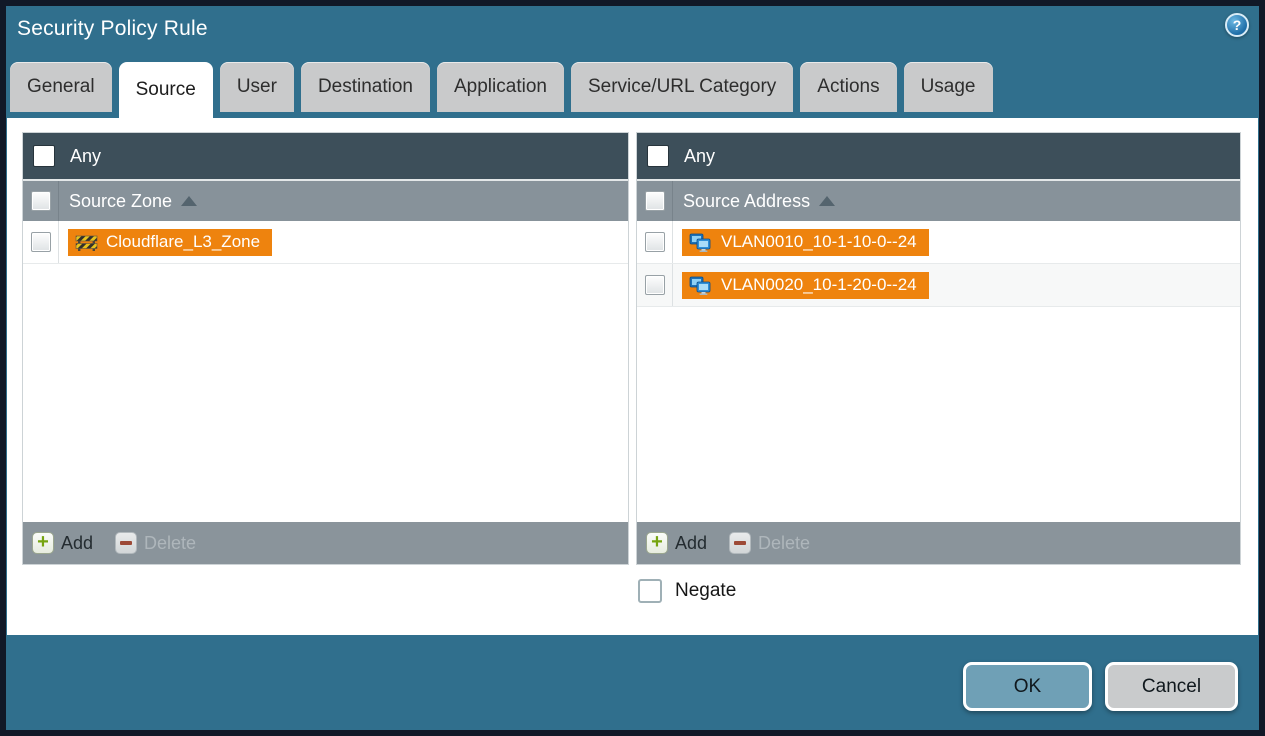 The width and height of the screenshot is (1265, 736). I want to click on source-address-row: VLAN0010_10-1-10-0--24, so click(938, 242).